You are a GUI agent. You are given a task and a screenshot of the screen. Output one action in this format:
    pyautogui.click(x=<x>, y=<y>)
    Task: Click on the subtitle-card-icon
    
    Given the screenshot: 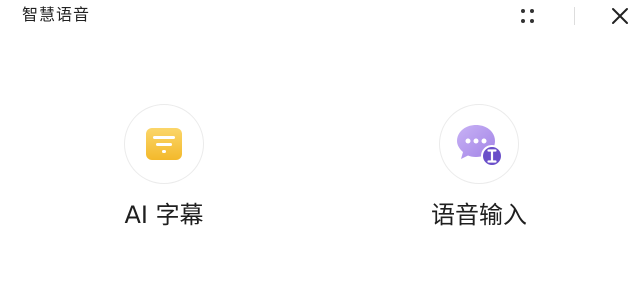 What is the action you would take?
    pyautogui.click(x=164, y=144)
    